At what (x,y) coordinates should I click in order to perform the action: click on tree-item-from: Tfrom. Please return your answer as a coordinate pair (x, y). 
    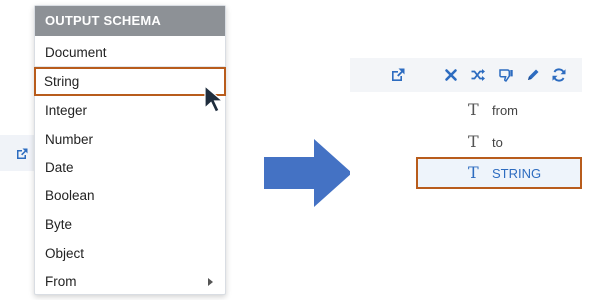
    Looking at the image, I should click on (493, 110).